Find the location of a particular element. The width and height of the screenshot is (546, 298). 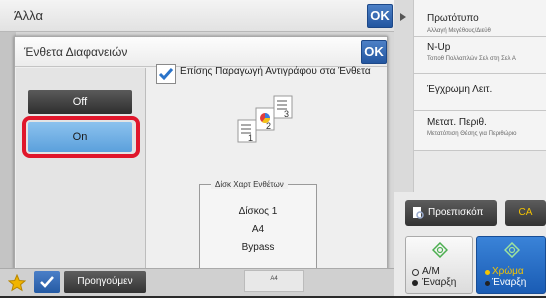

bw-indicator-filled is located at coordinates (415, 283).